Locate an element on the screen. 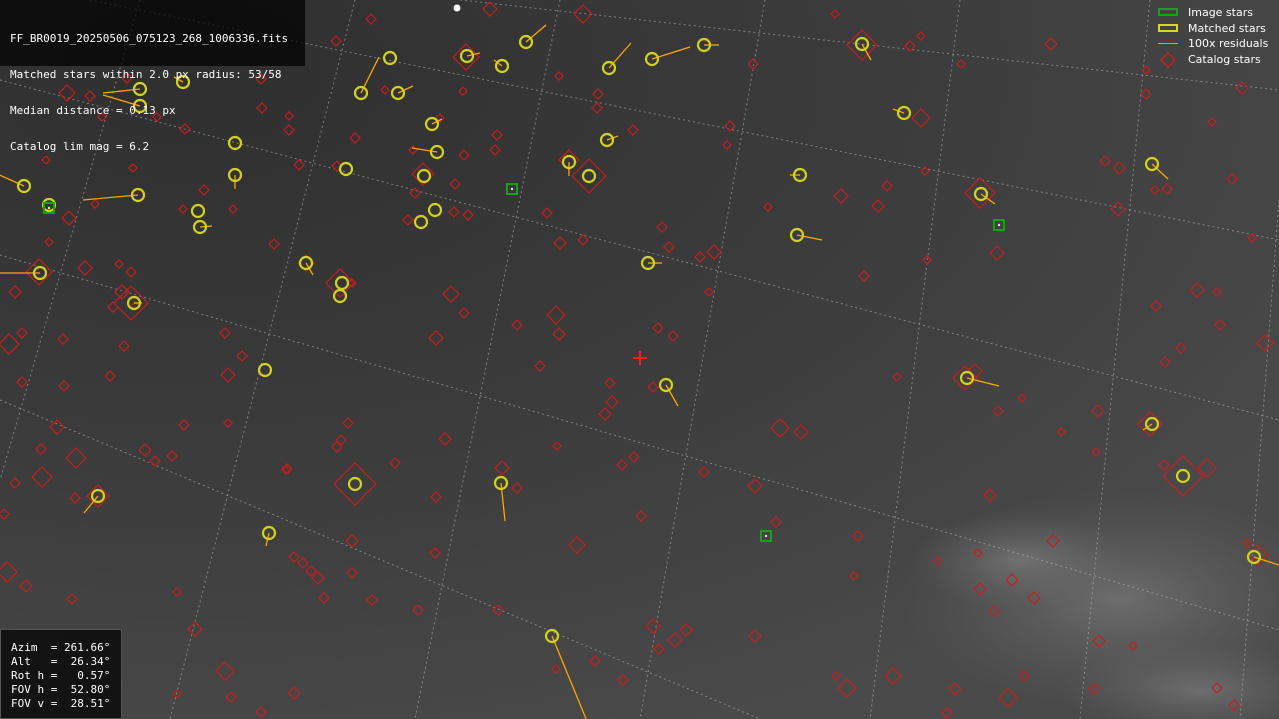  legend-matched-stars: Matched stars is located at coordinates (1214, 29).